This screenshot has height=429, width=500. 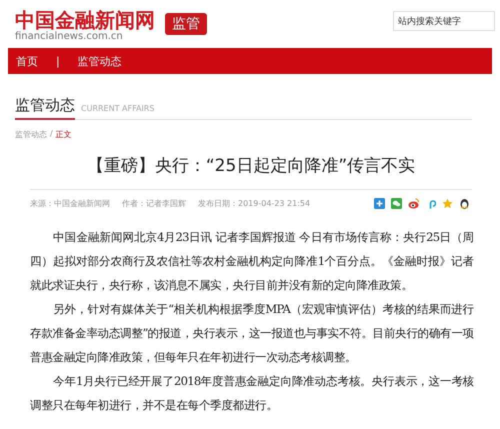 I want to click on breadcrumb-link: 监管动态, so click(x=31, y=134).